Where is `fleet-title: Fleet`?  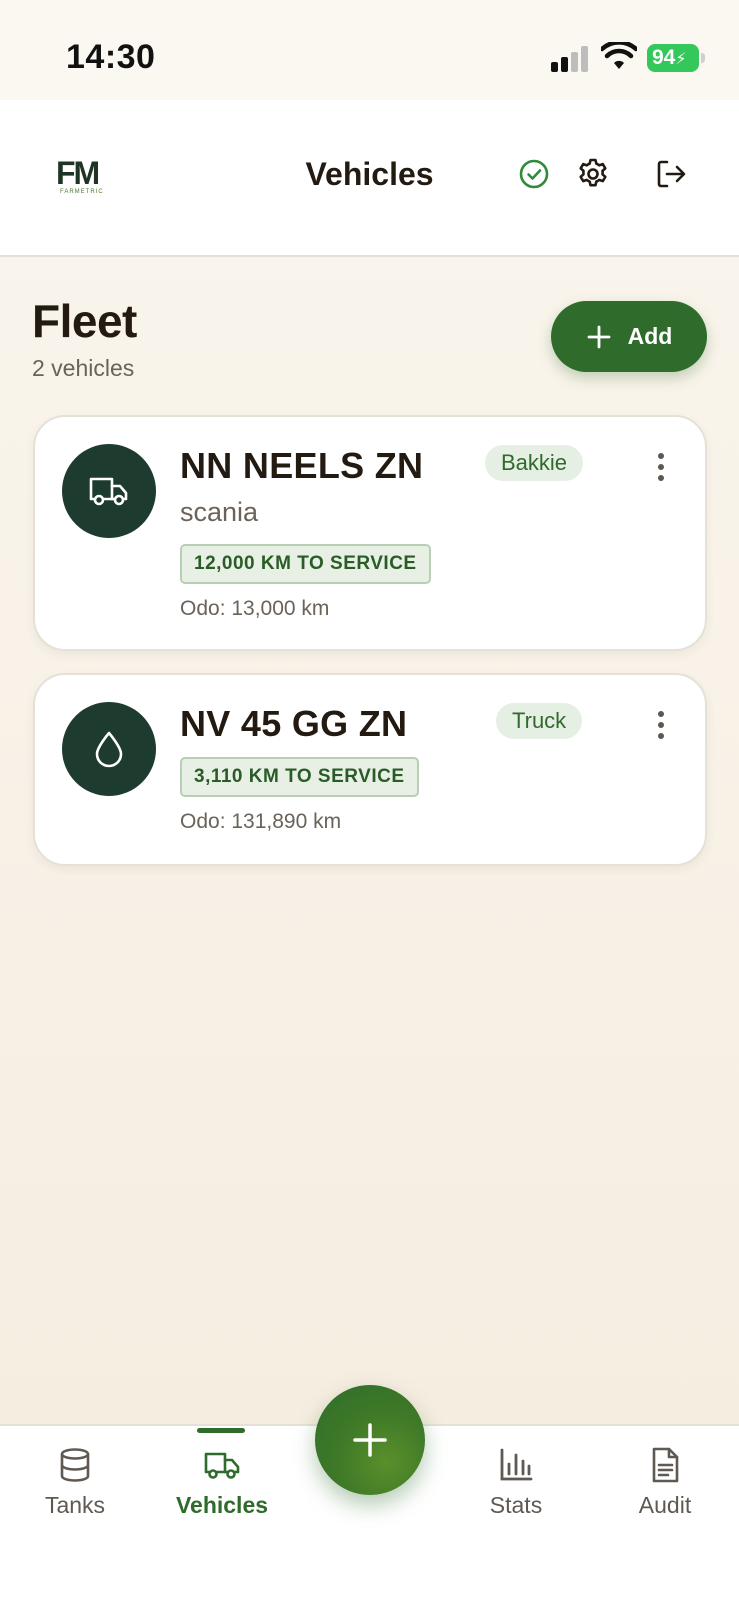 fleet-title: Fleet is located at coordinates (84, 321).